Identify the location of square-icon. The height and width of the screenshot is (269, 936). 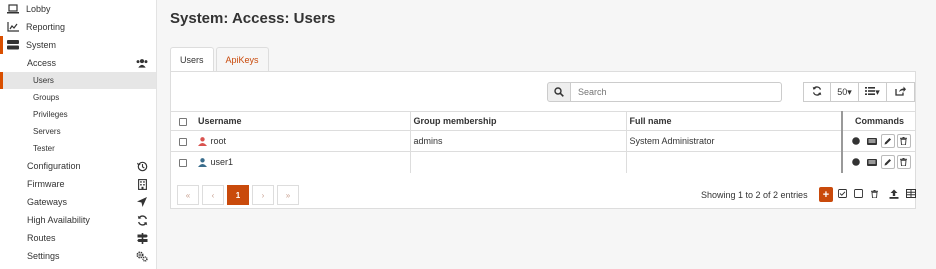
(858, 194).